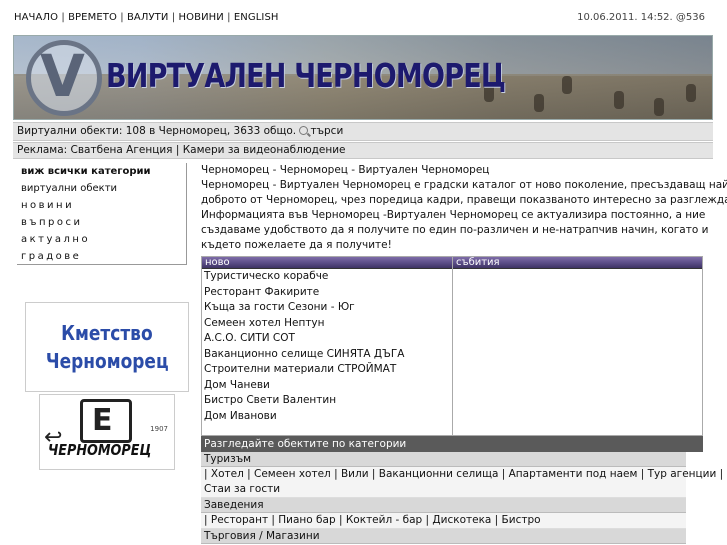 The image size is (727, 545). I want to click on menu-item-questions: въпроси, so click(101, 222).